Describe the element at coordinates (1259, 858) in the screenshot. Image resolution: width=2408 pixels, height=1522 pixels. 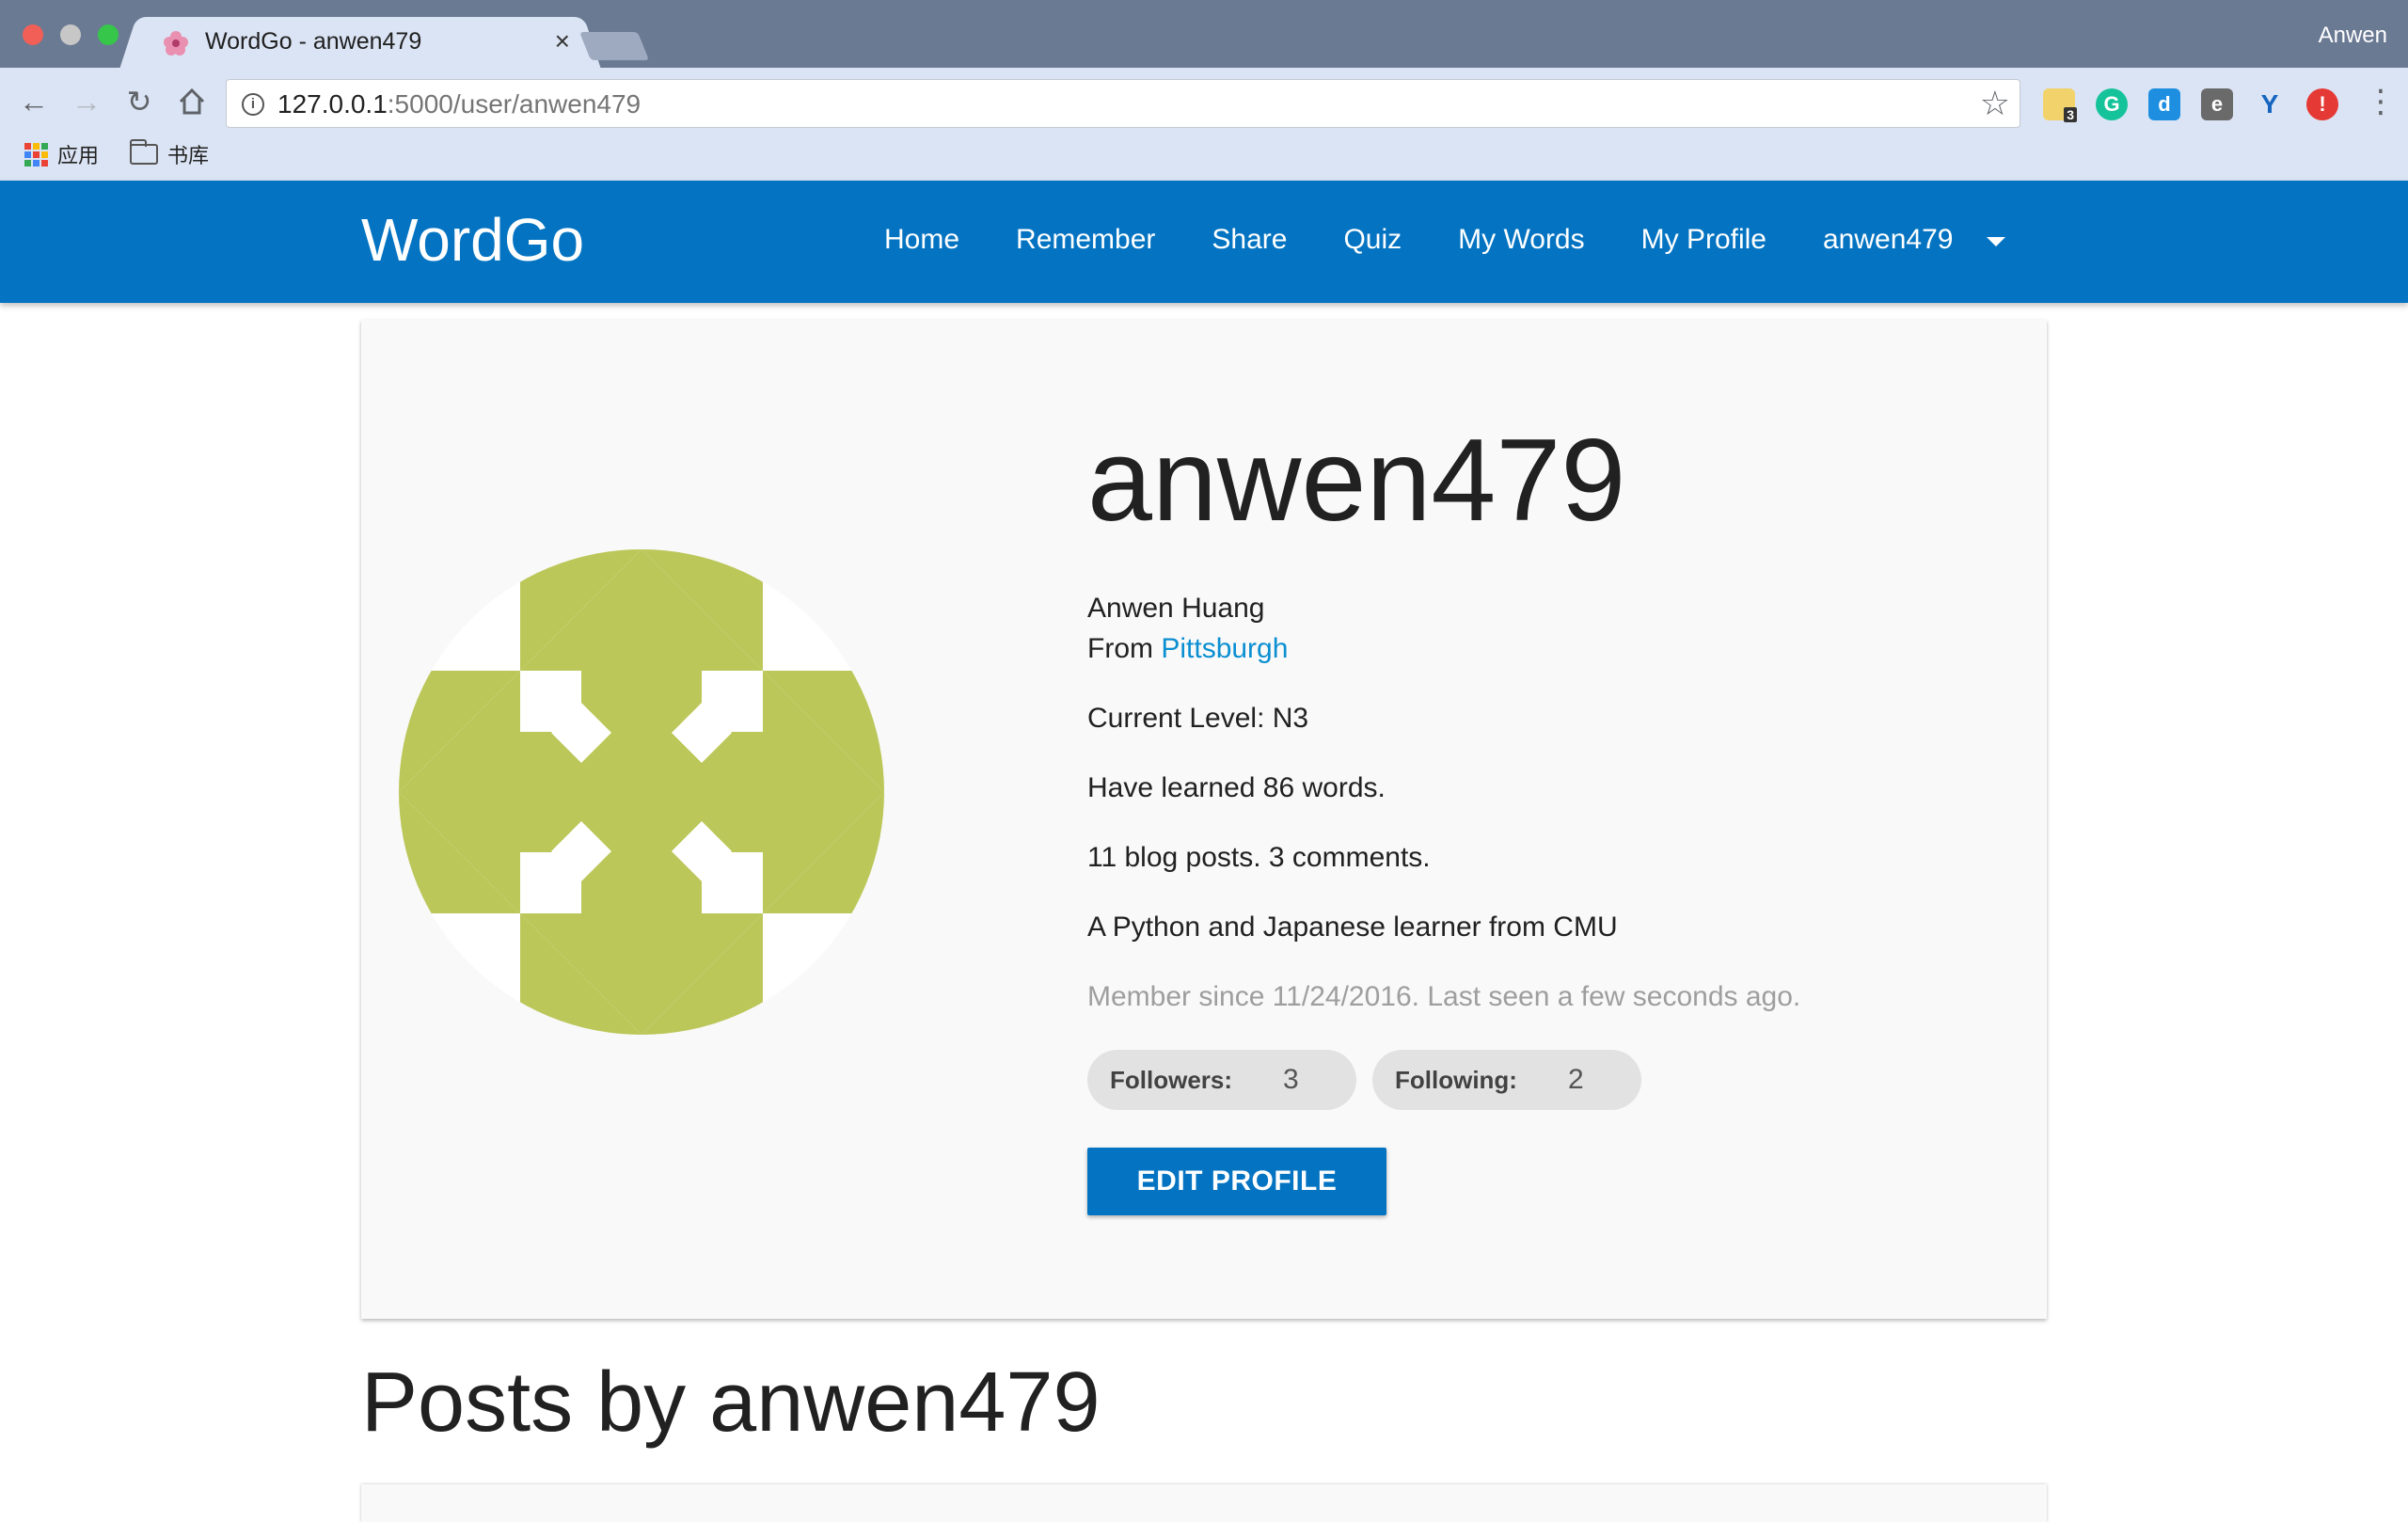
I see `profile-activity: 11 blog posts. 3 comments.` at that location.